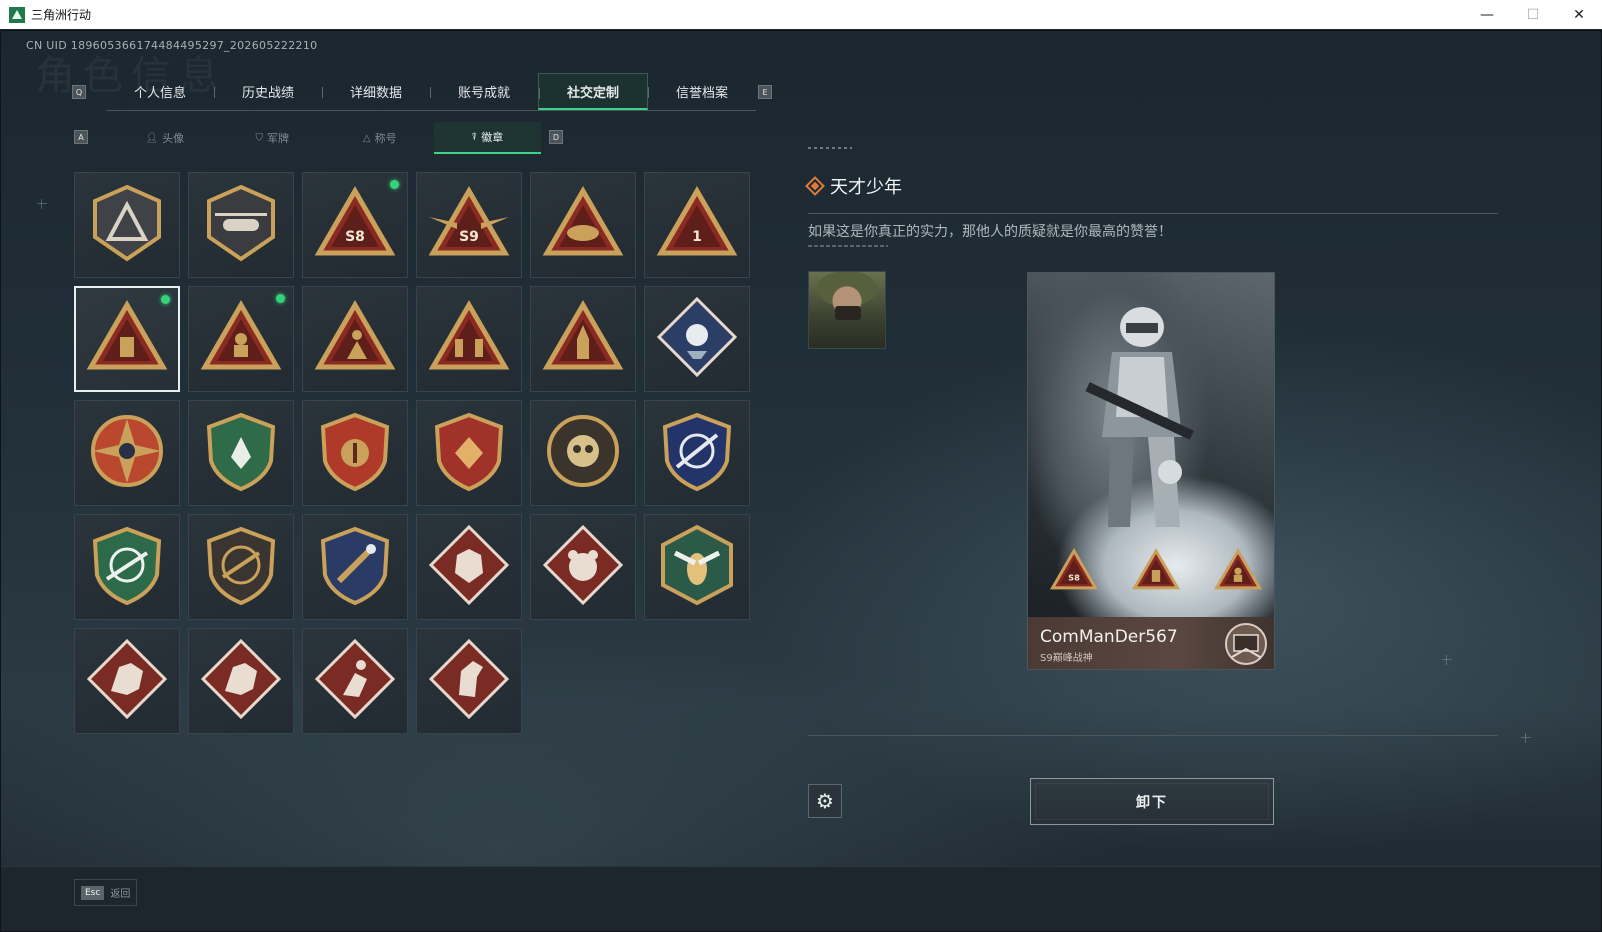 The height and width of the screenshot is (932, 1602). What do you see at coordinates (990, 232) in the screenshot?
I see `badge-description: 如果这是你真正的实力，那他人的质疑就是你最高的赞誉！` at bounding box center [990, 232].